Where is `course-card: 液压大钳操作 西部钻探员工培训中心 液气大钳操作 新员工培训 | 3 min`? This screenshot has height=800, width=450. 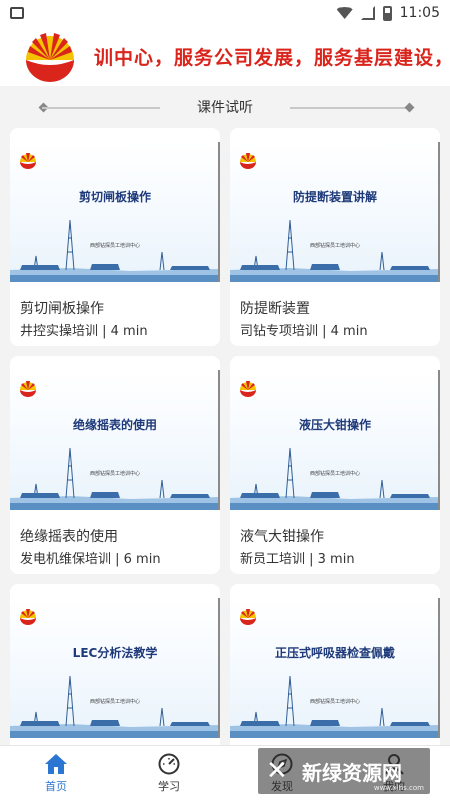
course-card: 液压大钳操作 西部钻探员工培训中心 液气大钳操作 新员工培训 | 3 min is located at coordinates (335, 465).